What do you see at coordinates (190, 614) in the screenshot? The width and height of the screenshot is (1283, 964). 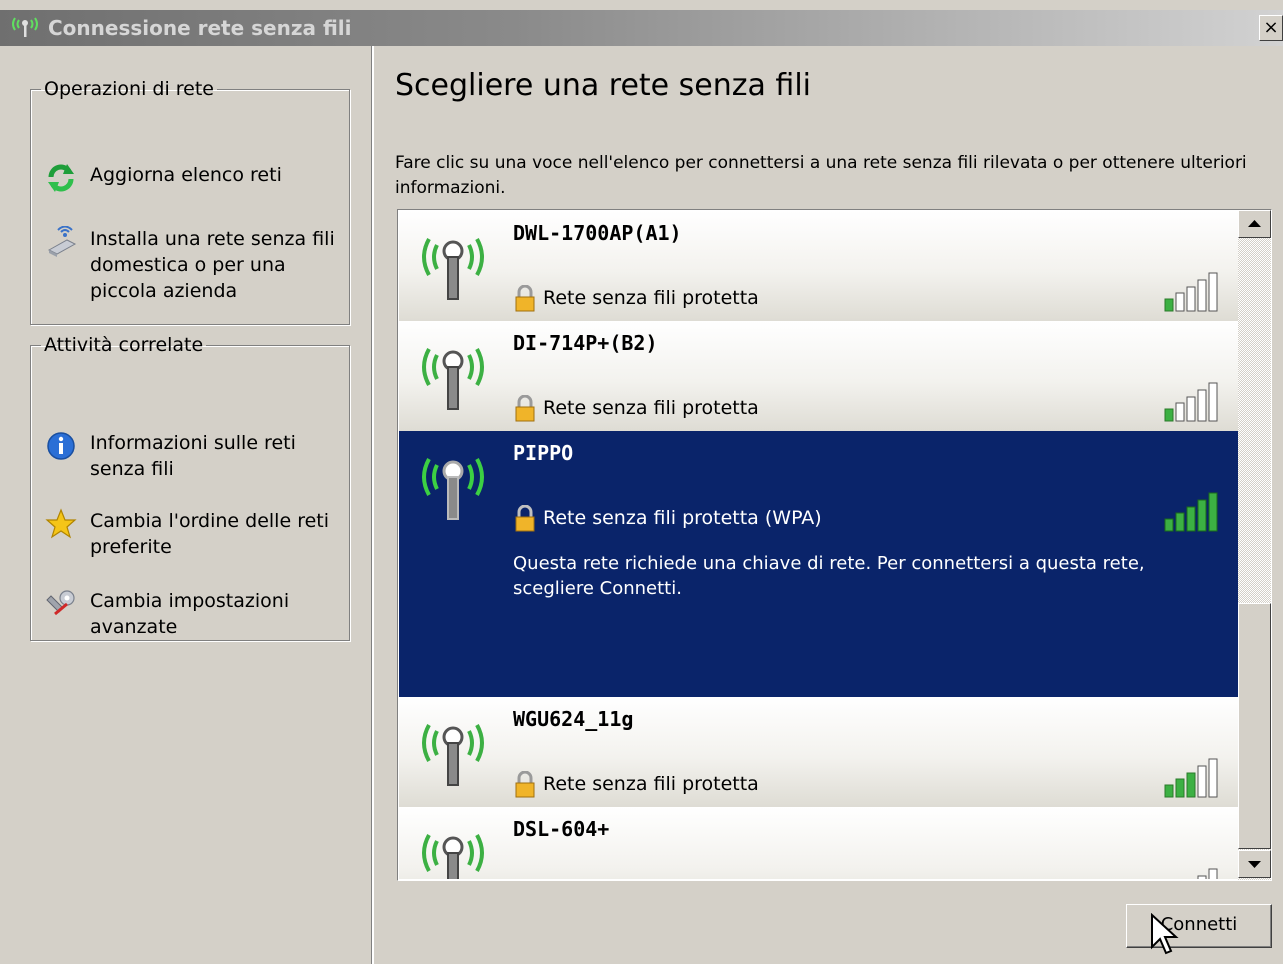 I see `task-label: Cambia impostazioni avanzate` at bounding box center [190, 614].